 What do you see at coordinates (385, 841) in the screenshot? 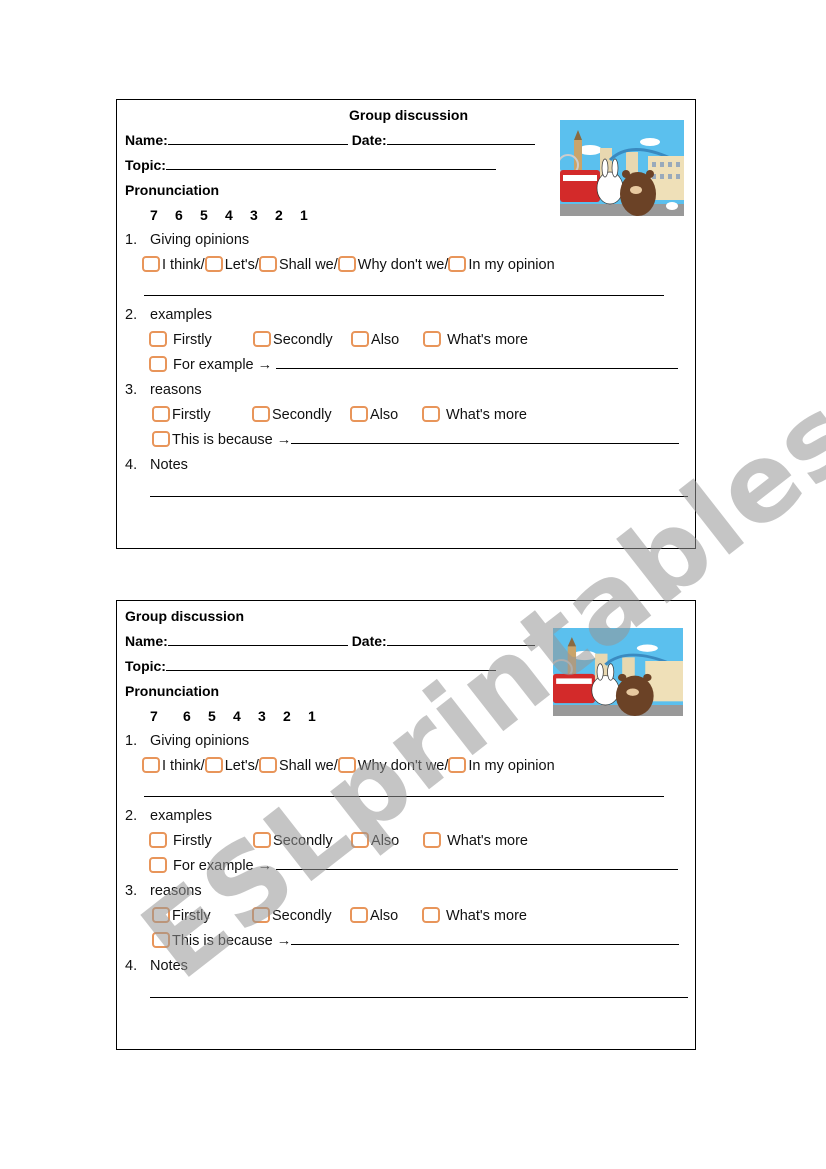
I see `option-label: Also` at bounding box center [385, 841].